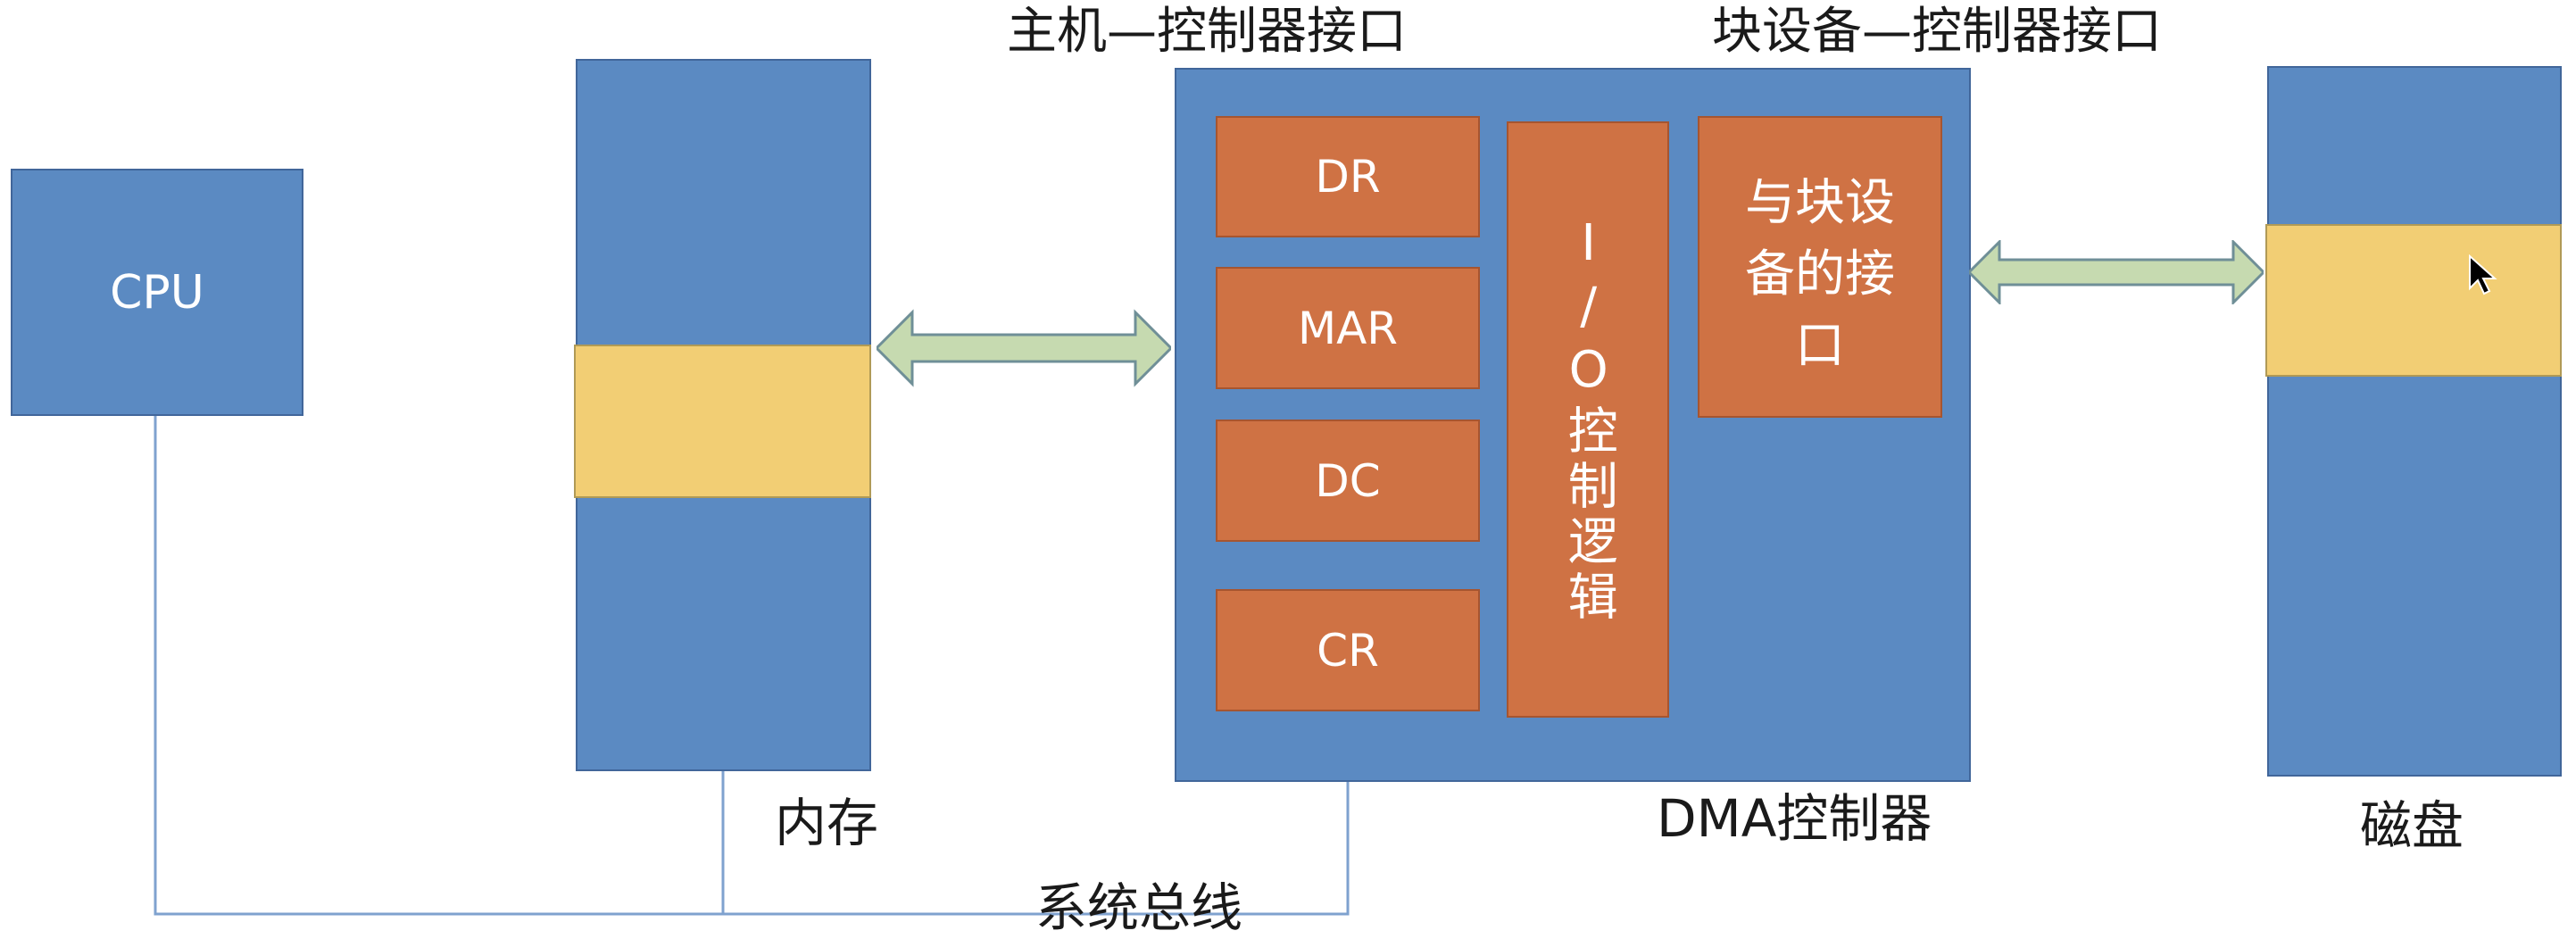 The image size is (2576, 939). Describe the element at coordinates (722, 422) in the screenshot. I see `memory-buffer-block` at that location.